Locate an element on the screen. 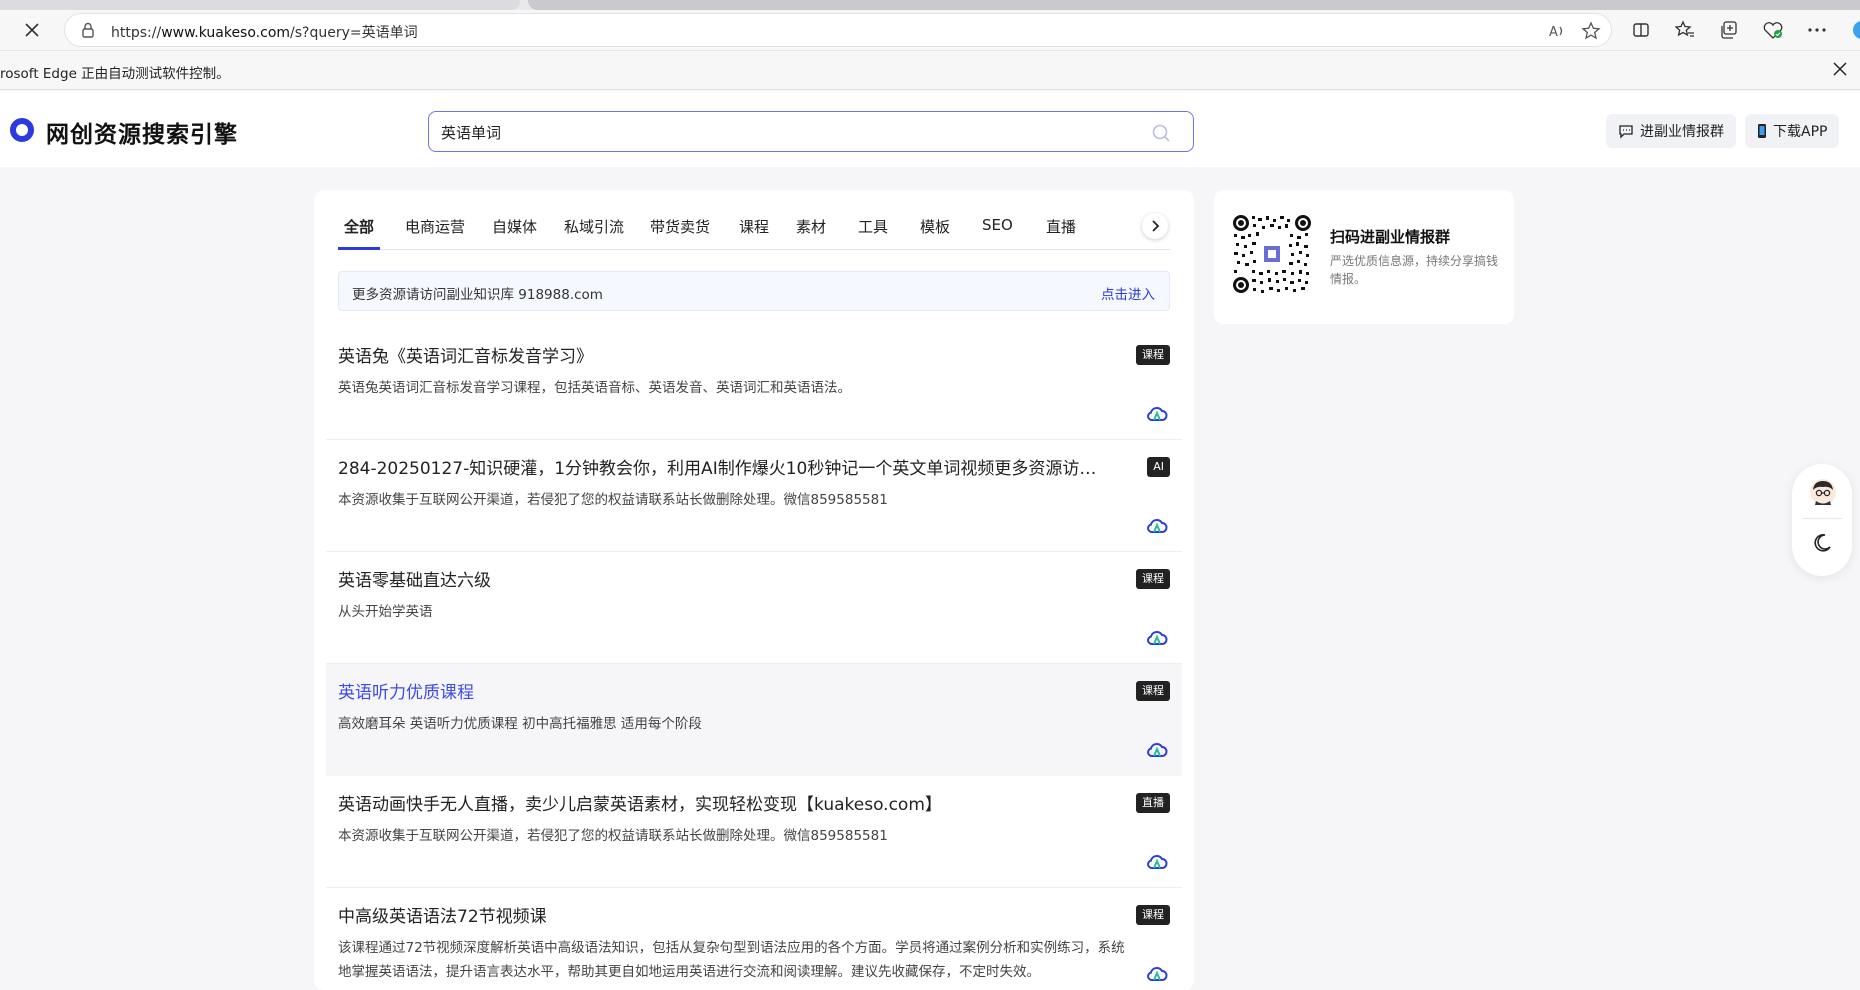  notice-text: 更多资源请访问副业知识库 918988.com is located at coordinates (477, 295).